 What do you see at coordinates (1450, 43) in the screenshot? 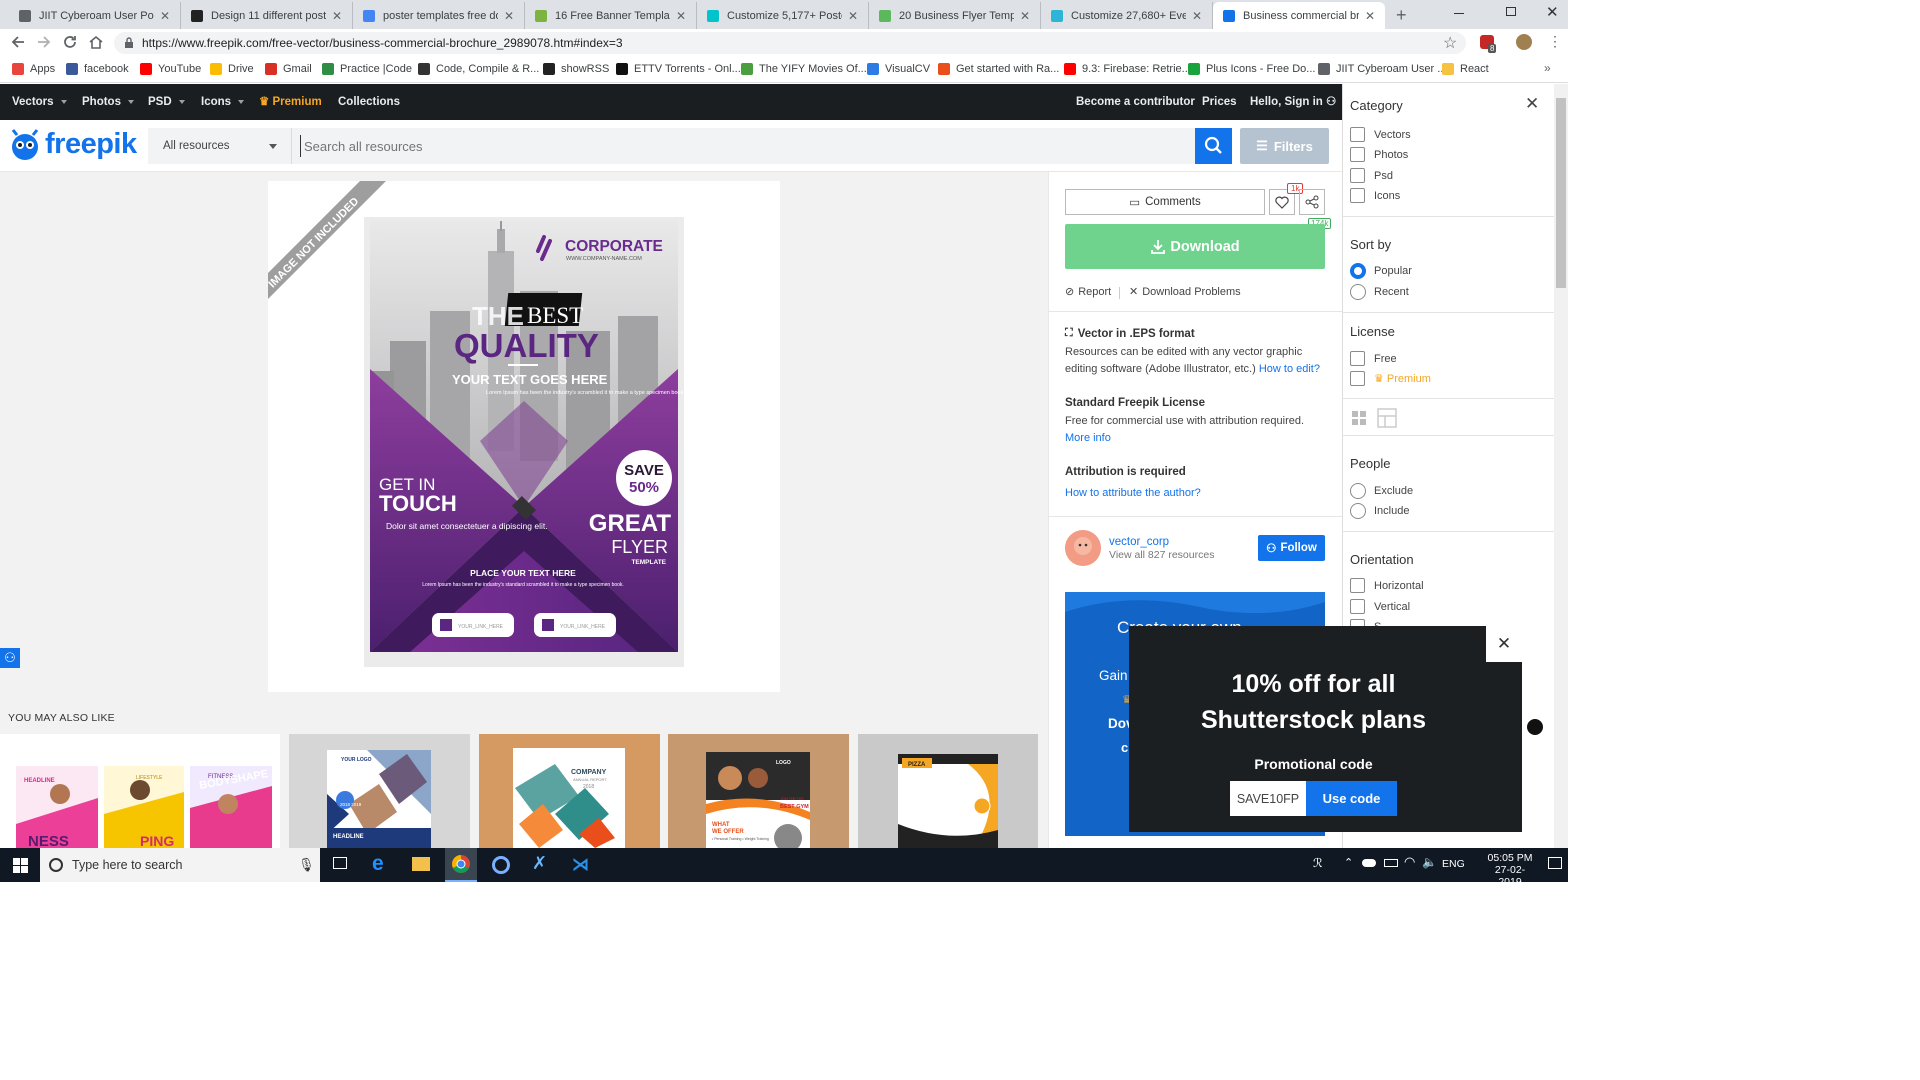
I see `bookmark-star-icon: ☆` at bounding box center [1450, 43].